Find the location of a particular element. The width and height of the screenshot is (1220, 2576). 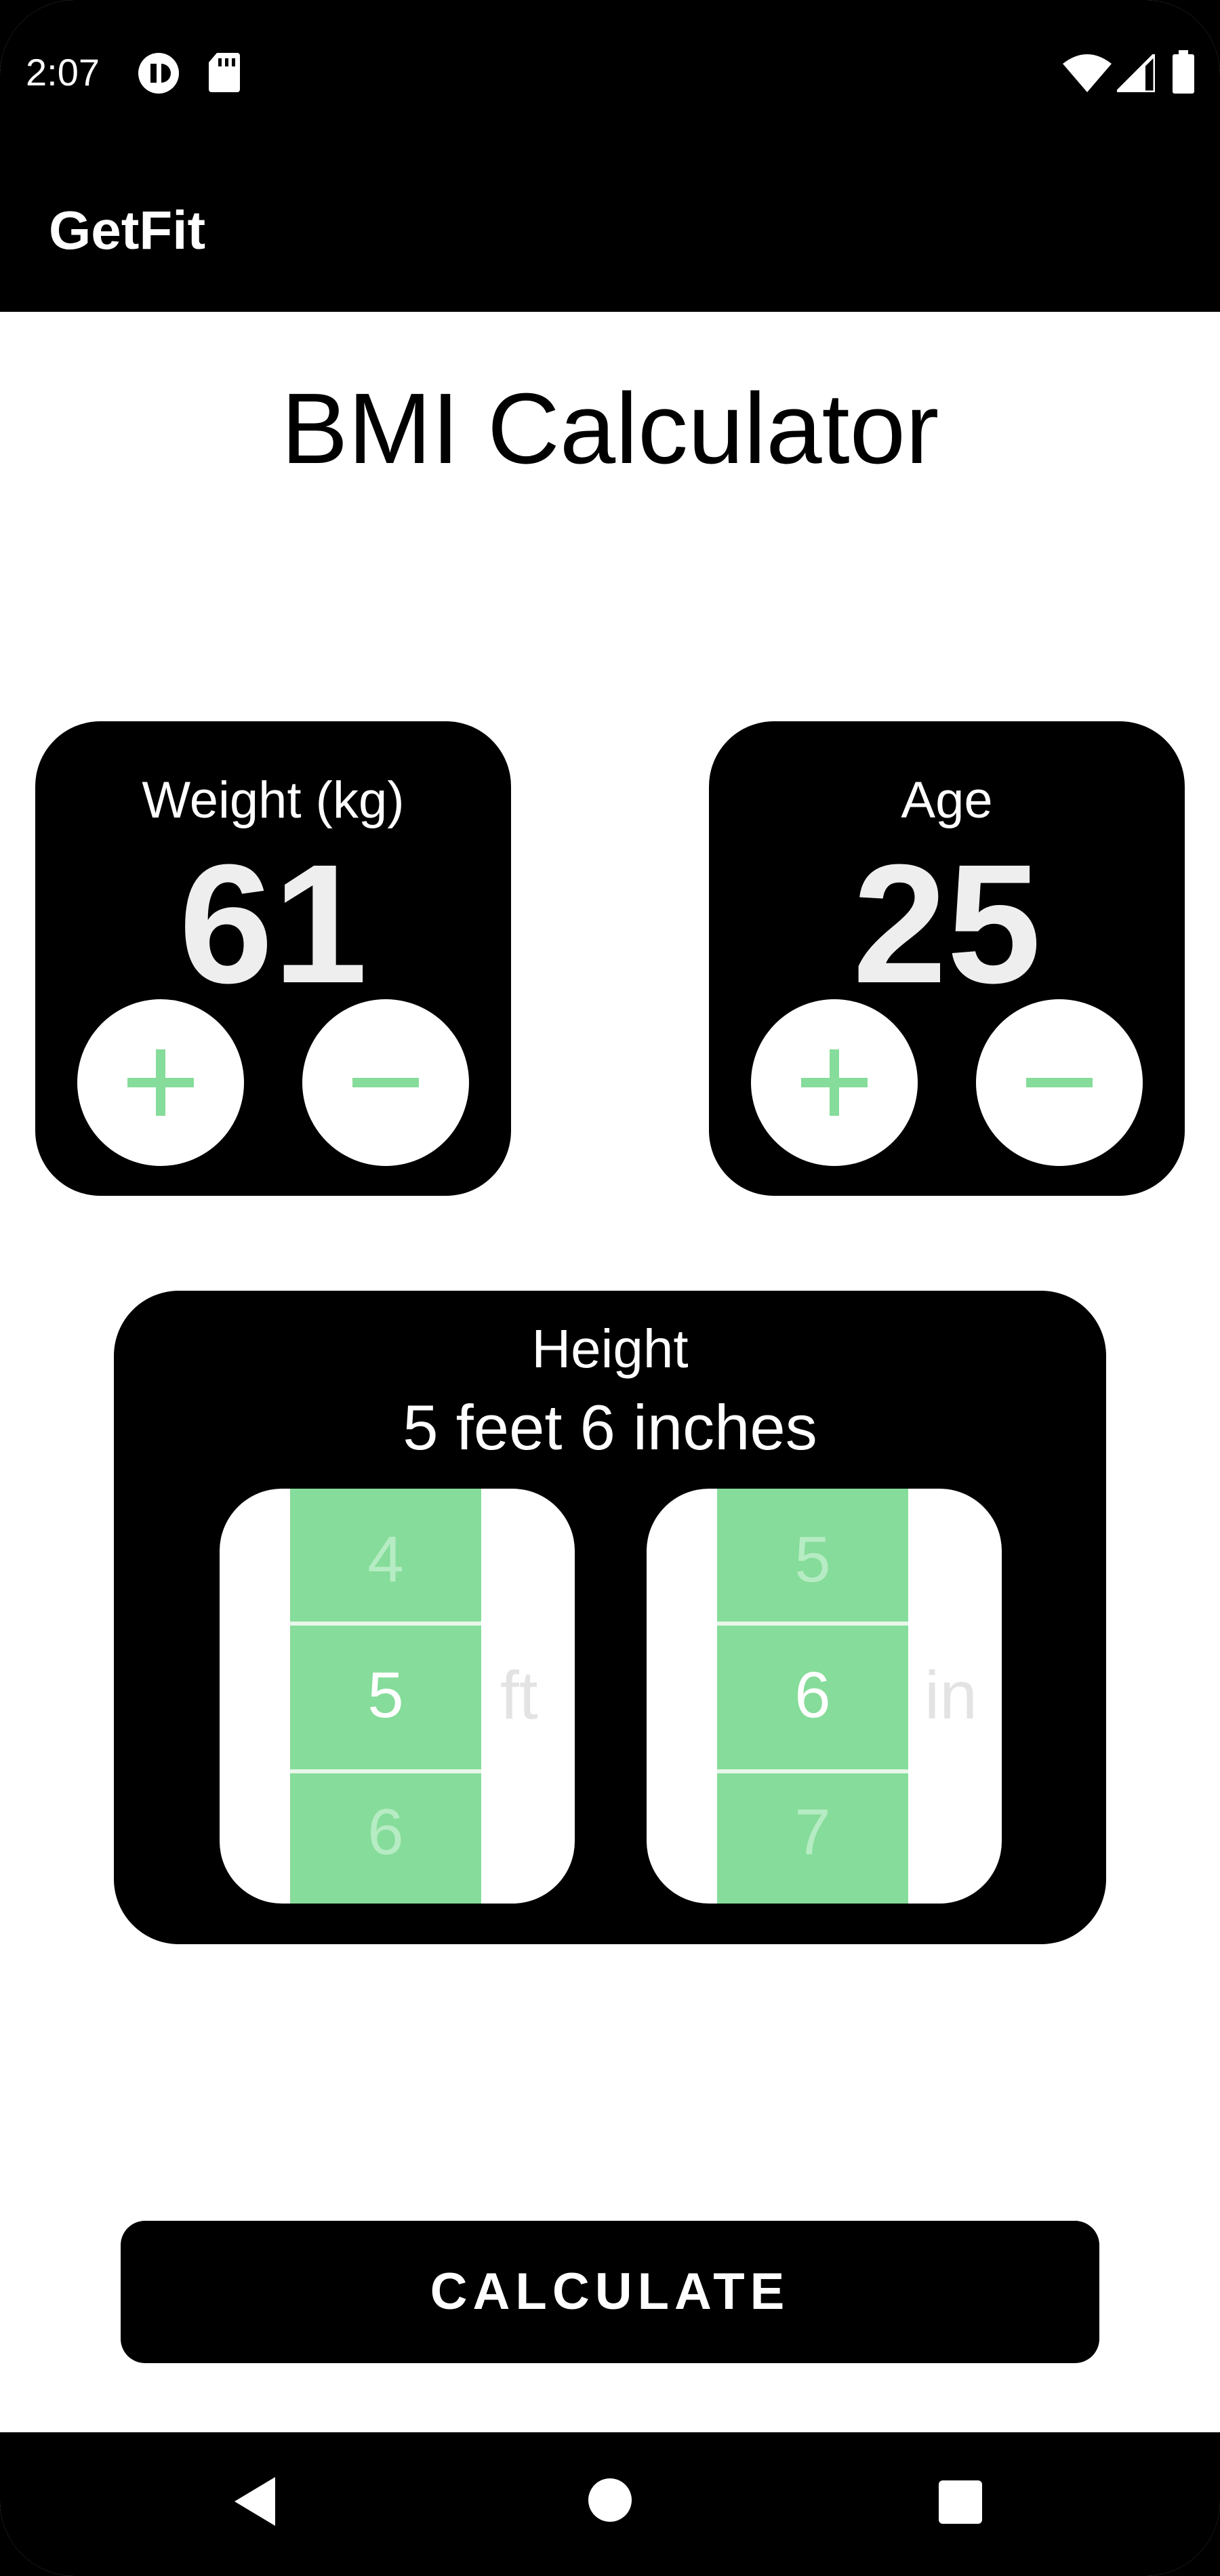

signal-icon is located at coordinates (1135, 72).